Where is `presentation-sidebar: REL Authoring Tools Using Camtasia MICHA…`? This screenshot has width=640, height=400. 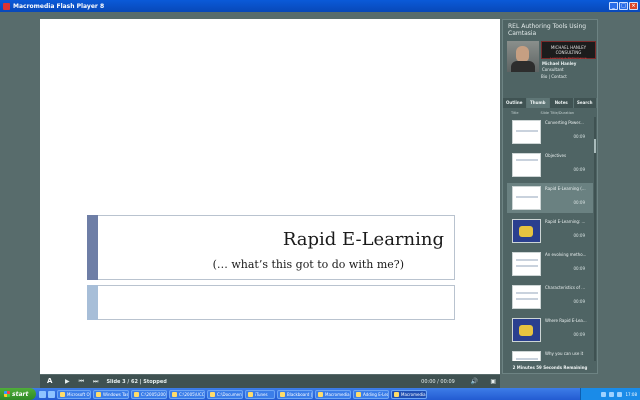
presentation-sidebar: REL Authoring Tools Using Camtasia MICHA… is located at coordinates (550, 196).